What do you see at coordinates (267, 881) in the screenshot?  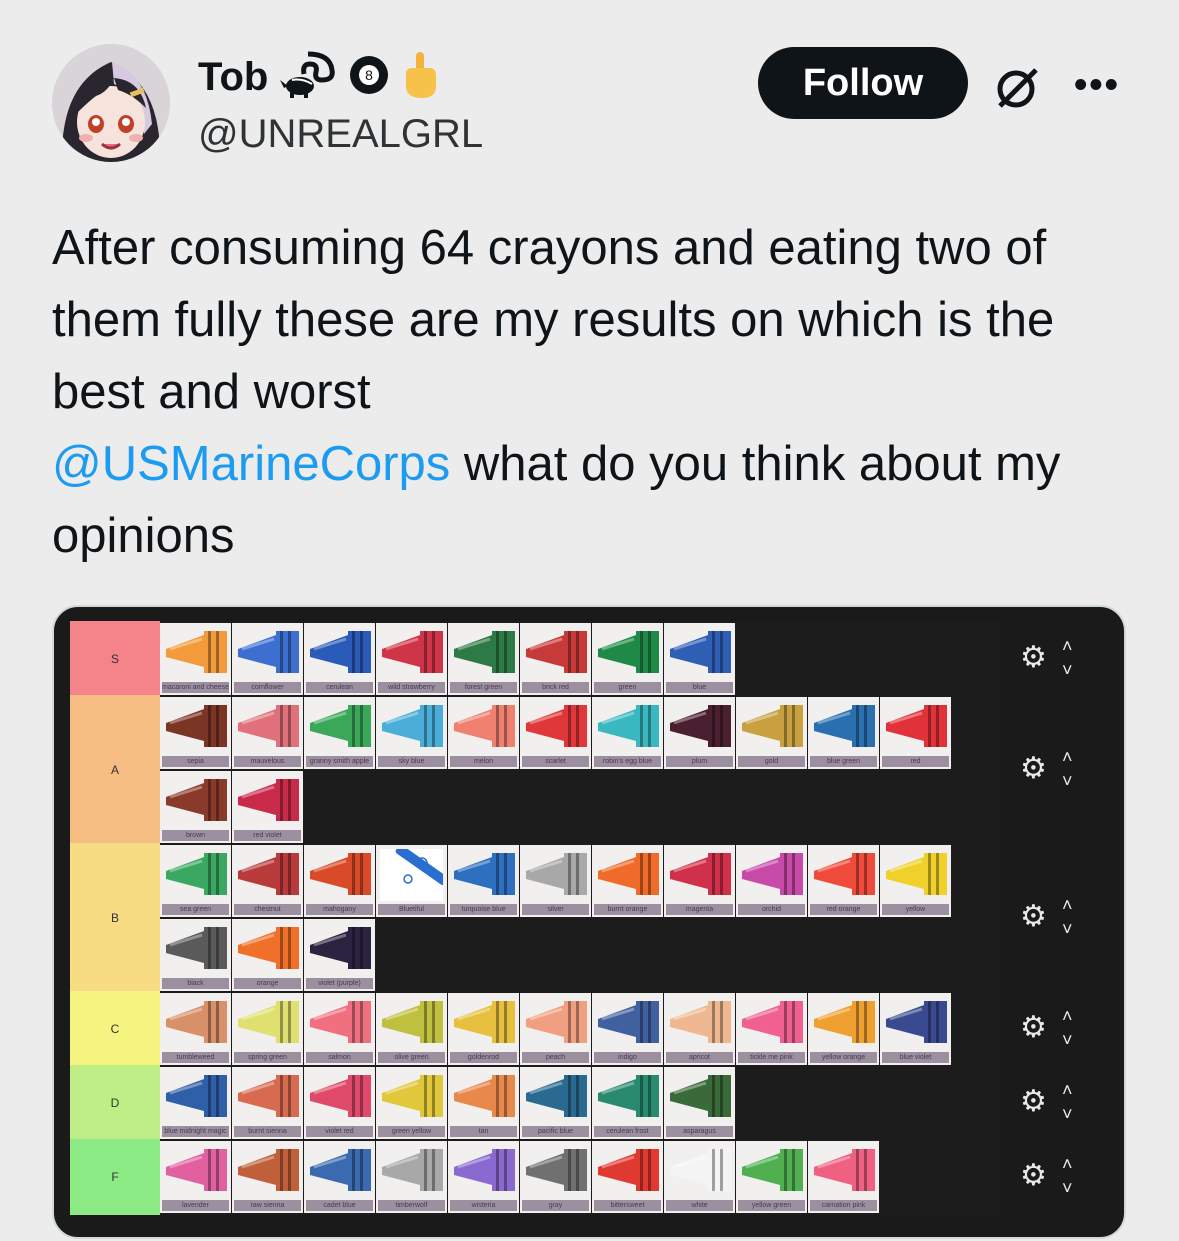 I see `crayon-item: chestnut` at bounding box center [267, 881].